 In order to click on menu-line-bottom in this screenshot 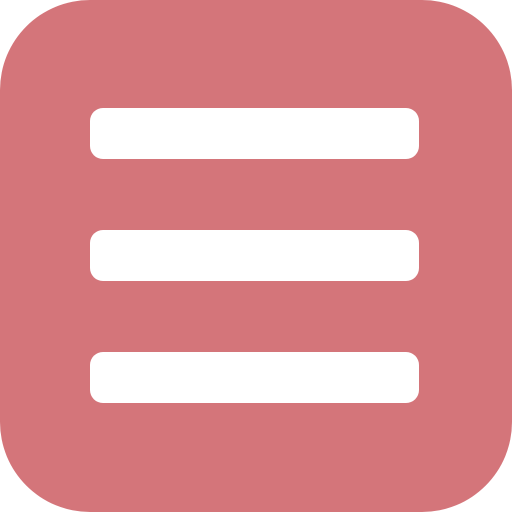, I will do `click(254, 377)`.